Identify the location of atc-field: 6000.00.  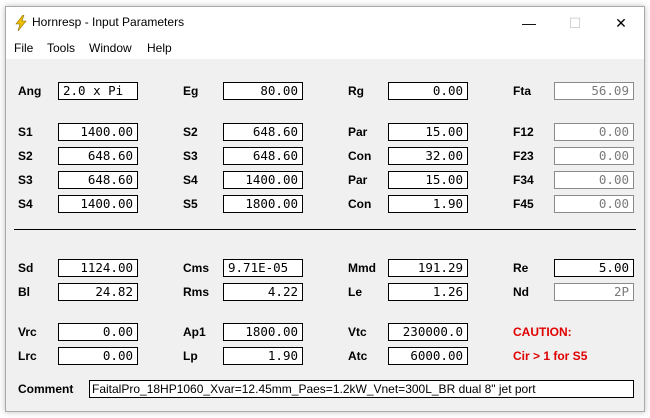
(428, 356).